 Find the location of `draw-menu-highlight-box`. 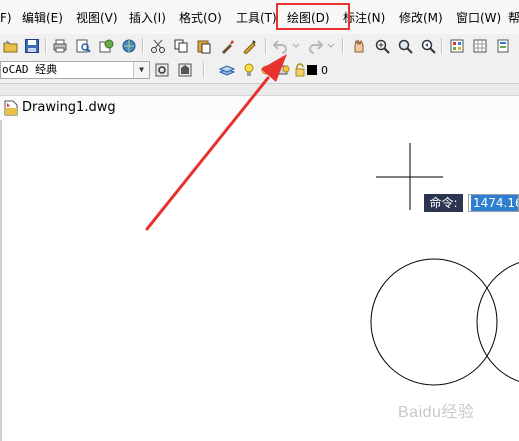

draw-menu-highlight-box is located at coordinates (313, 16).